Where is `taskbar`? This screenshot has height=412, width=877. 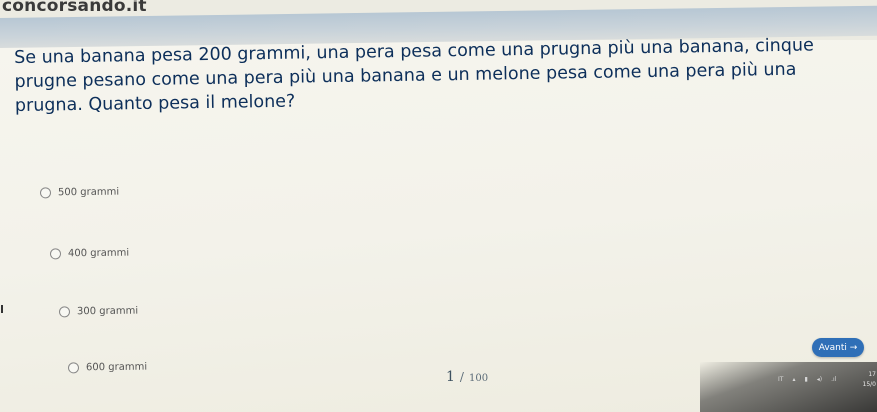 taskbar is located at coordinates (788, 387).